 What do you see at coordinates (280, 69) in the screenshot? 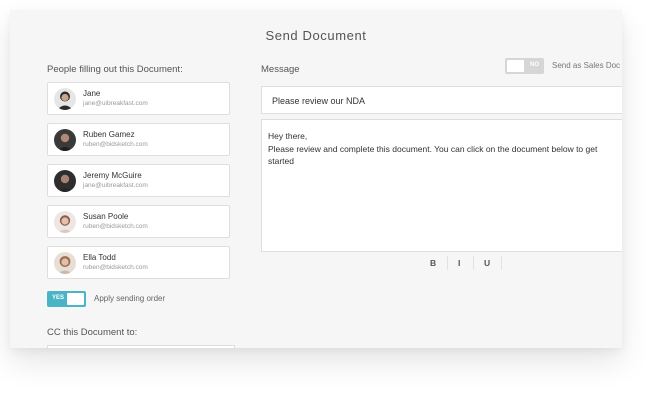
I see `message-label: Message` at bounding box center [280, 69].